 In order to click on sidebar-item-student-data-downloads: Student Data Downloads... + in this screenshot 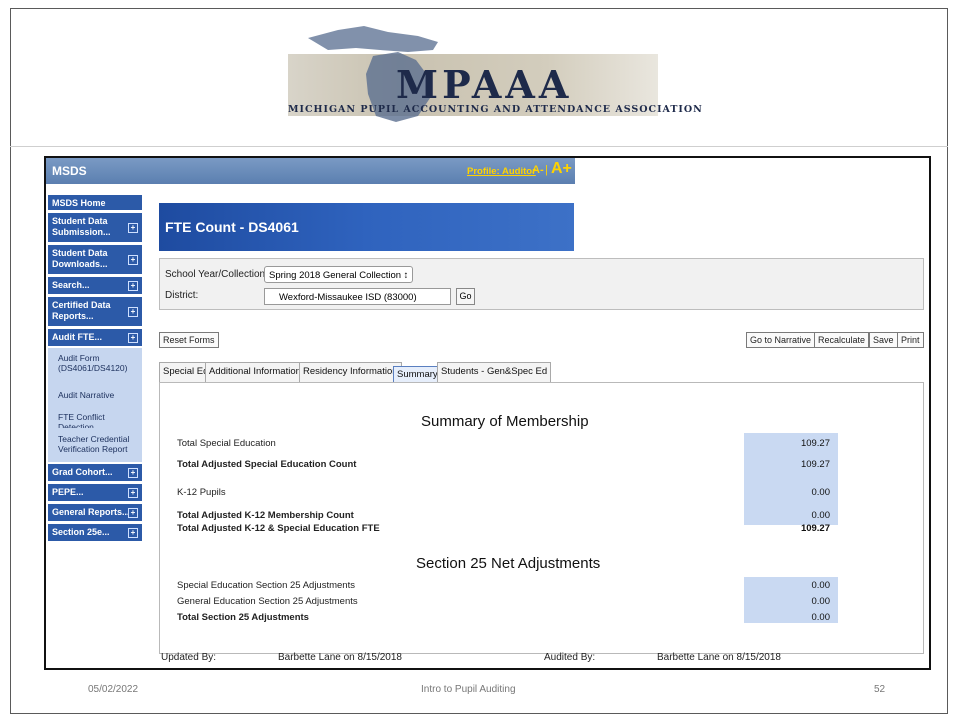, I will do `click(95, 259)`.